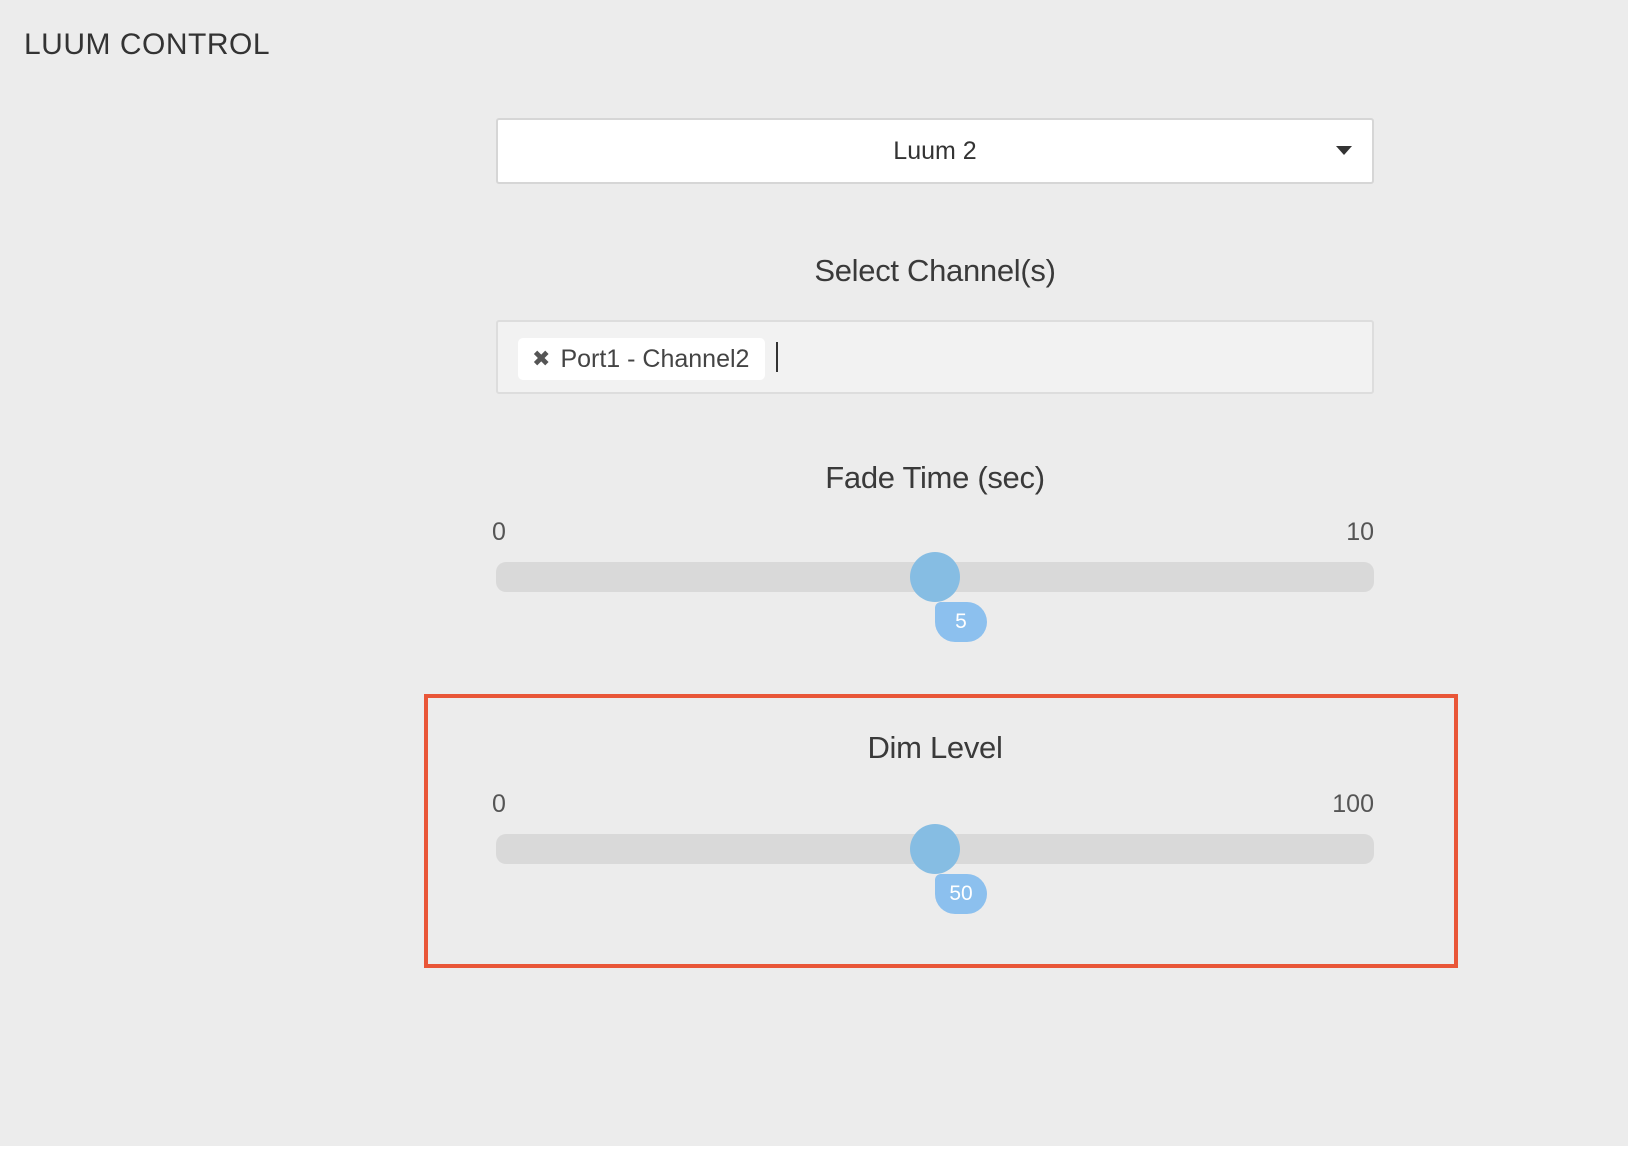 The image size is (1628, 1150). Describe the element at coordinates (961, 622) in the screenshot. I see `fade-time-value-badge: 5` at that location.